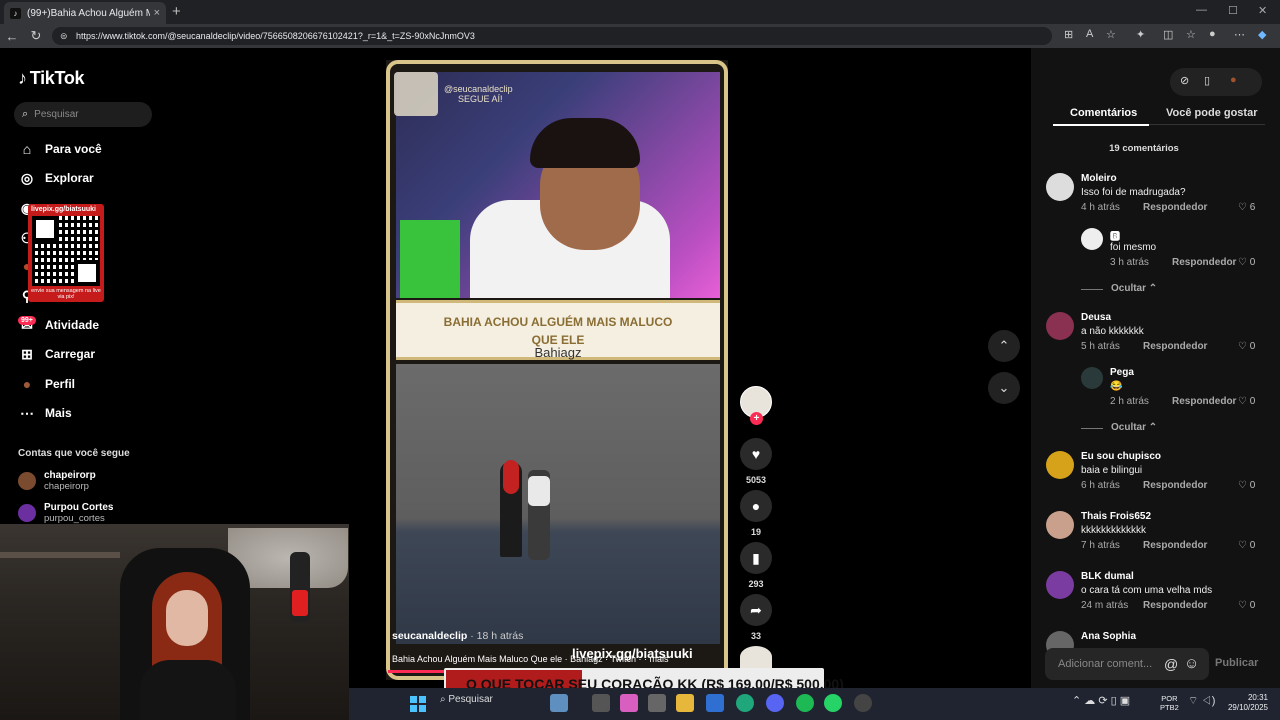 The image size is (1280, 720). Describe the element at coordinates (657, 703) in the screenshot. I see `store-icon` at that location.